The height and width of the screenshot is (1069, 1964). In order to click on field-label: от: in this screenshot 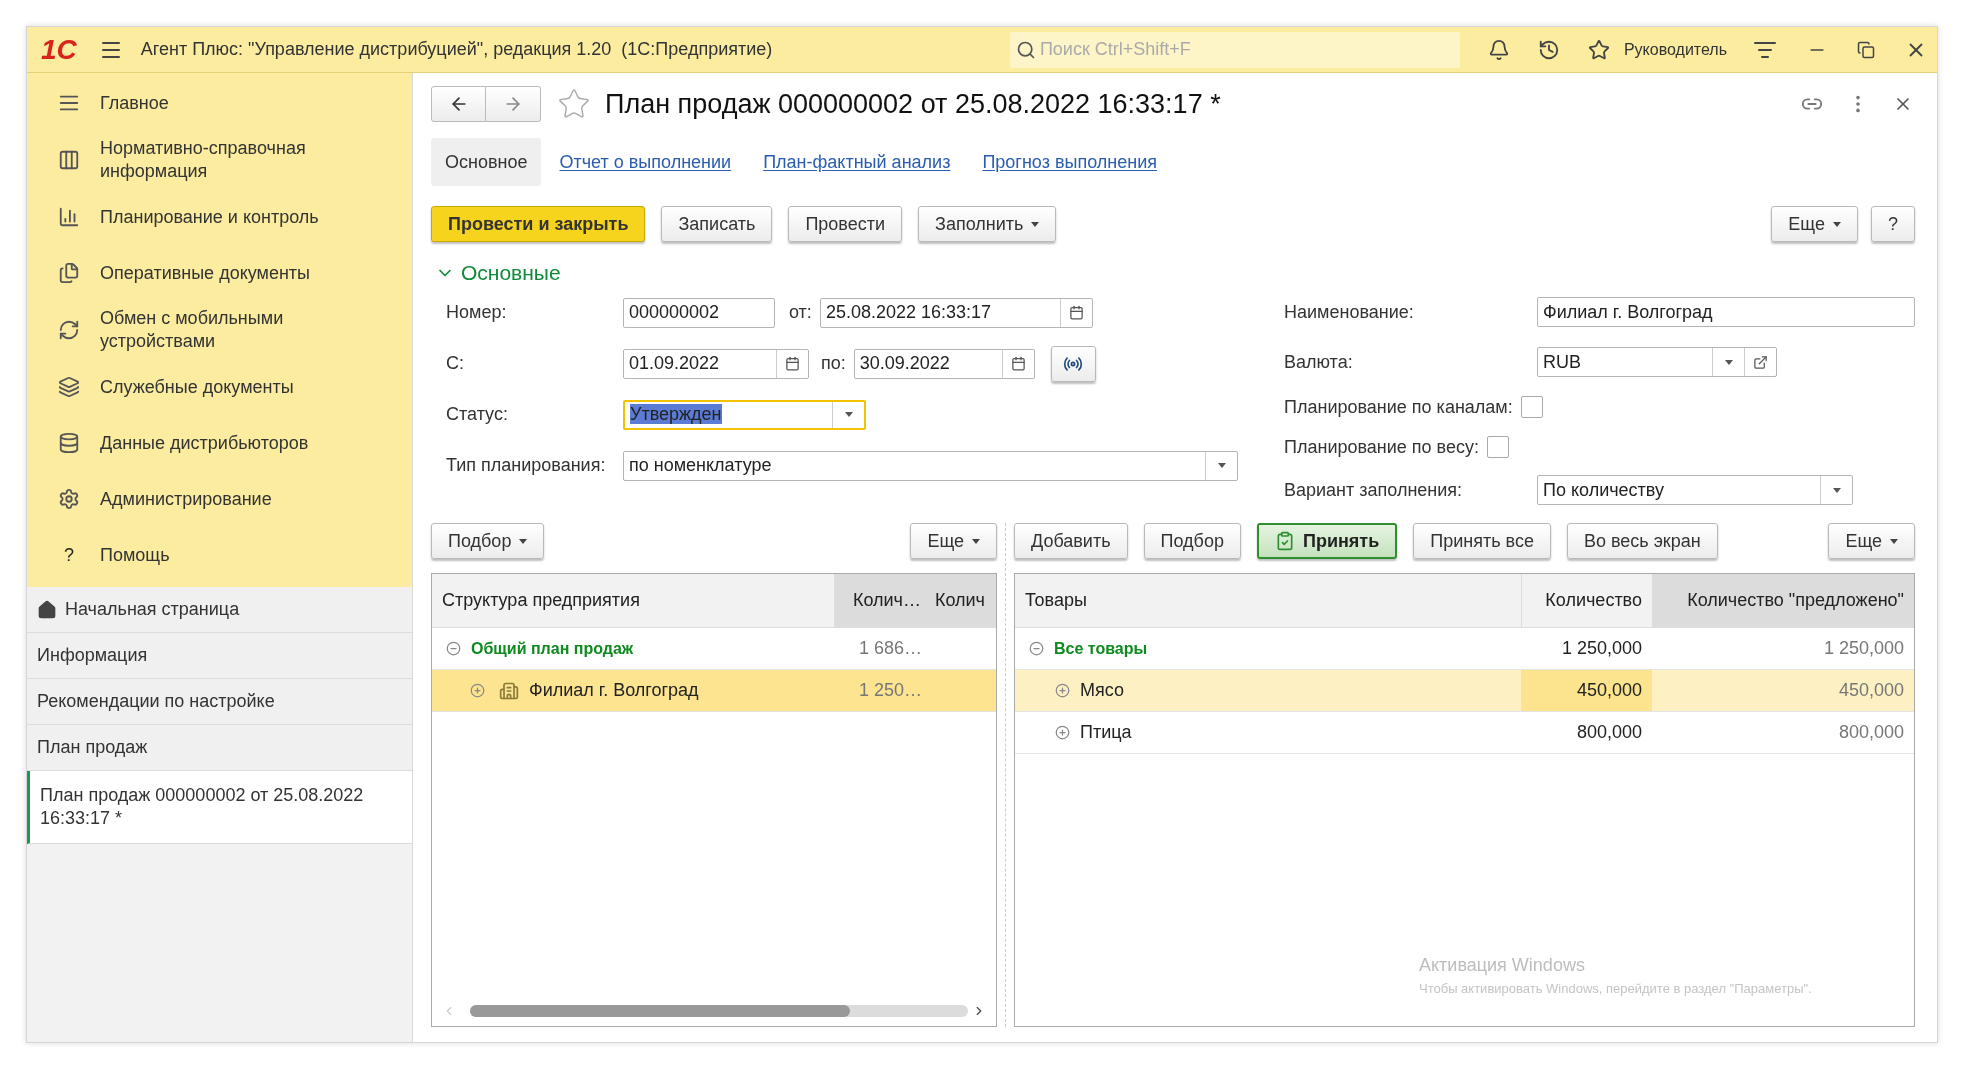, I will do `click(800, 312)`.